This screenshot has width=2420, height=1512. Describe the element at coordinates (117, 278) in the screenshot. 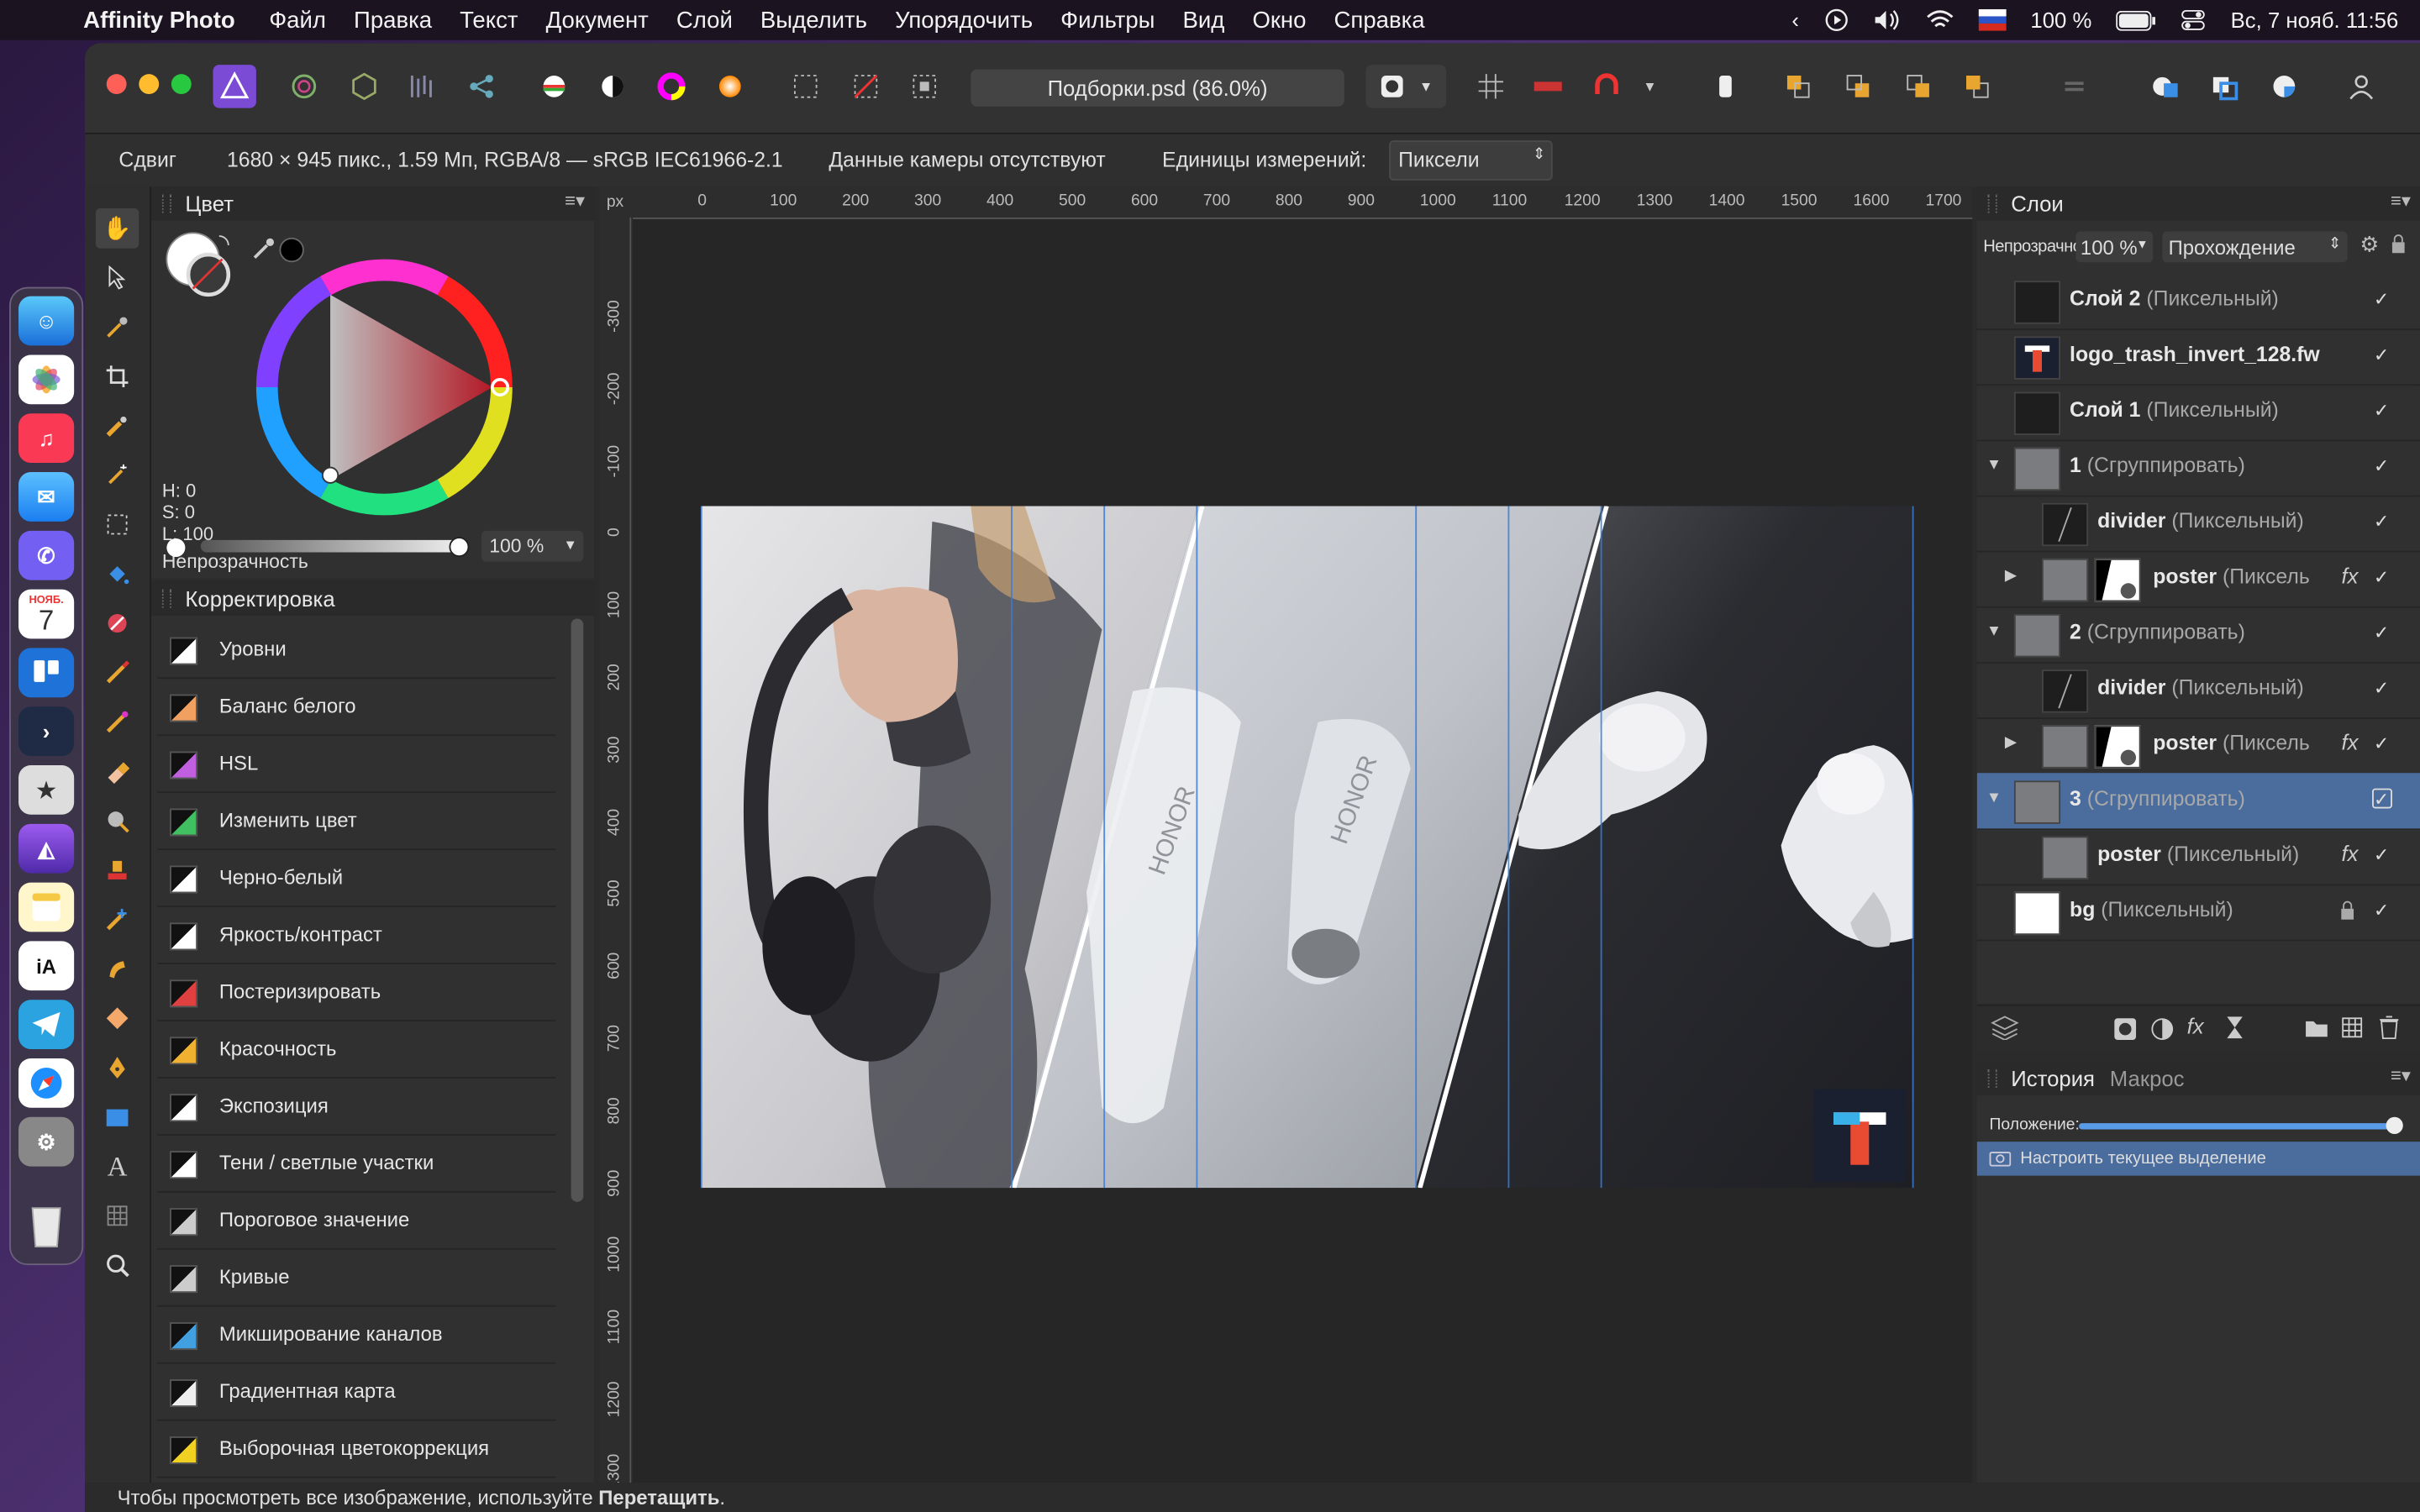

I see `move-tool-icon` at that location.